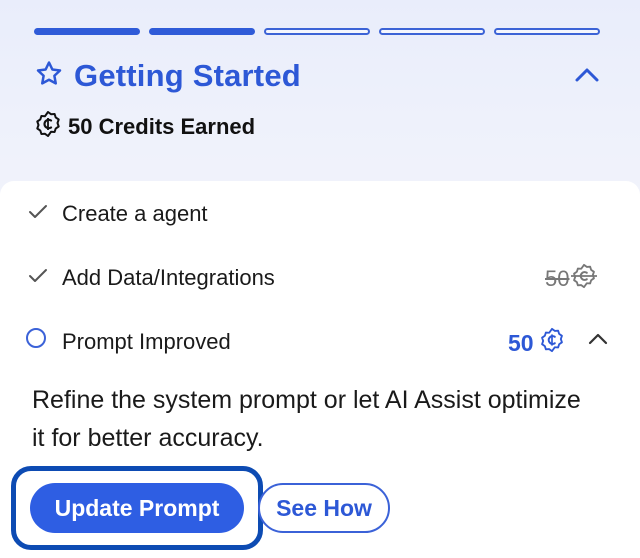 Image resolution: width=640 pixels, height=558 pixels. What do you see at coordinates (320, 226) in the screenshot?
I see `task-item-create-agent: Create a agent` at bounding box center [320, 226].